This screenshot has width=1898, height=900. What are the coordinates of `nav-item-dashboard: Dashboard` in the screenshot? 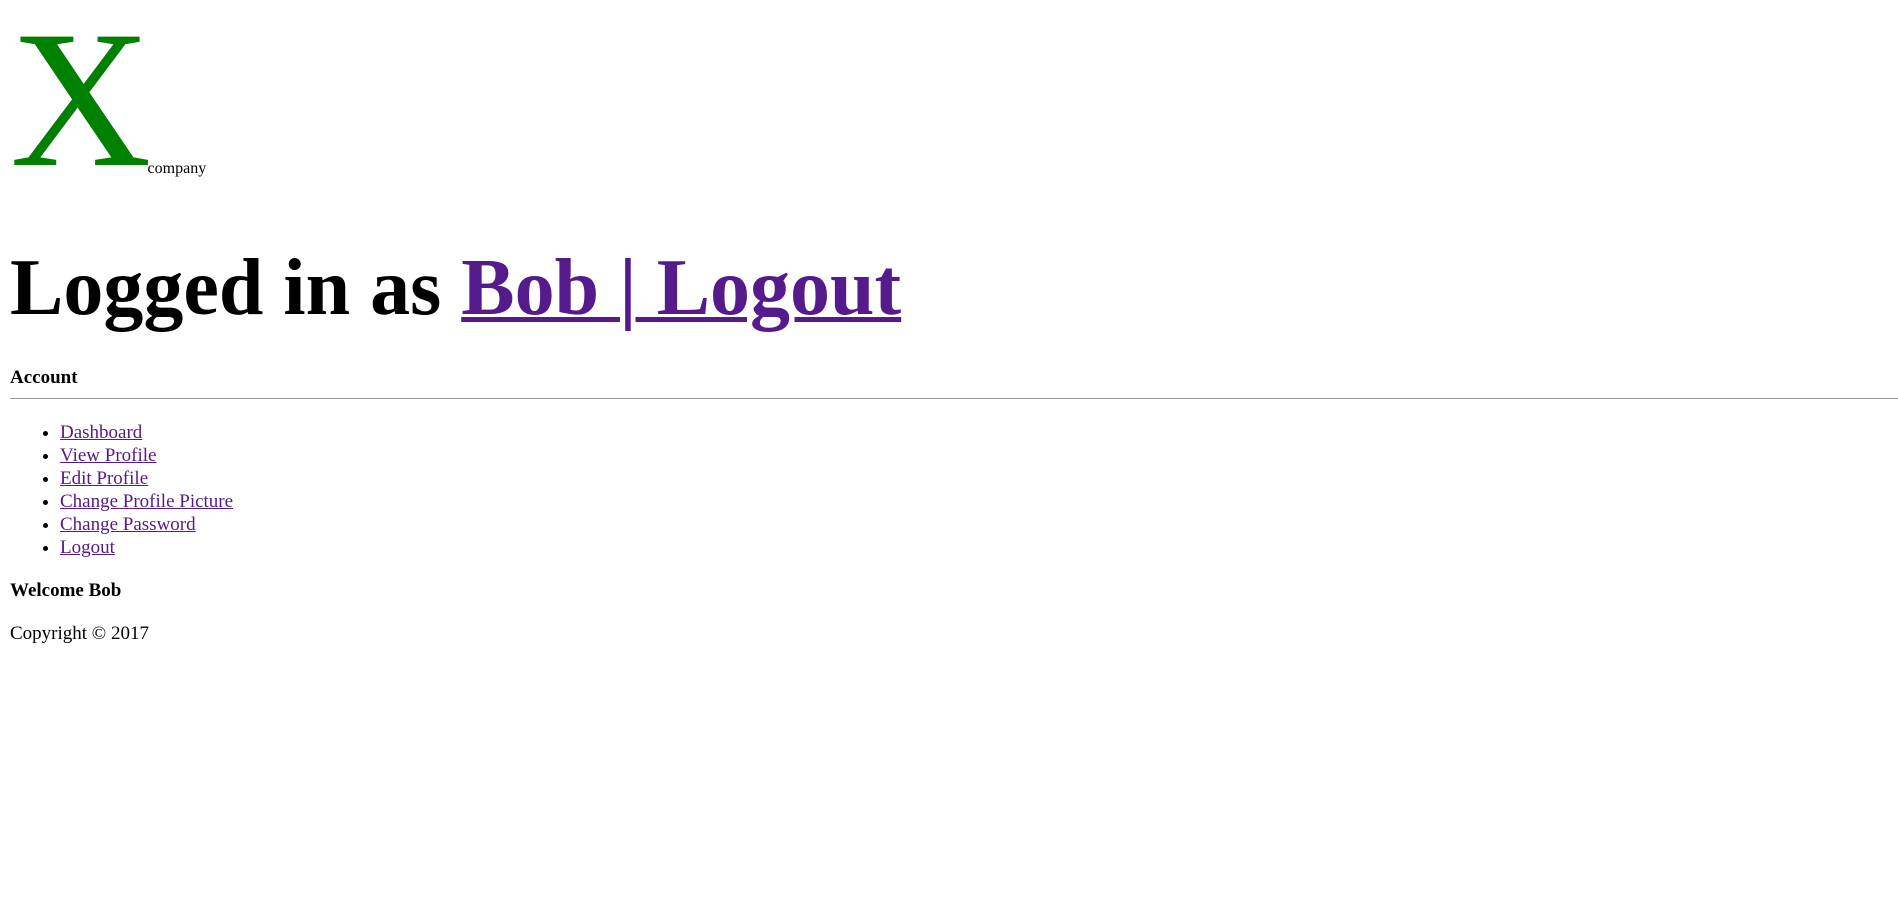 It's located at (146, 432).